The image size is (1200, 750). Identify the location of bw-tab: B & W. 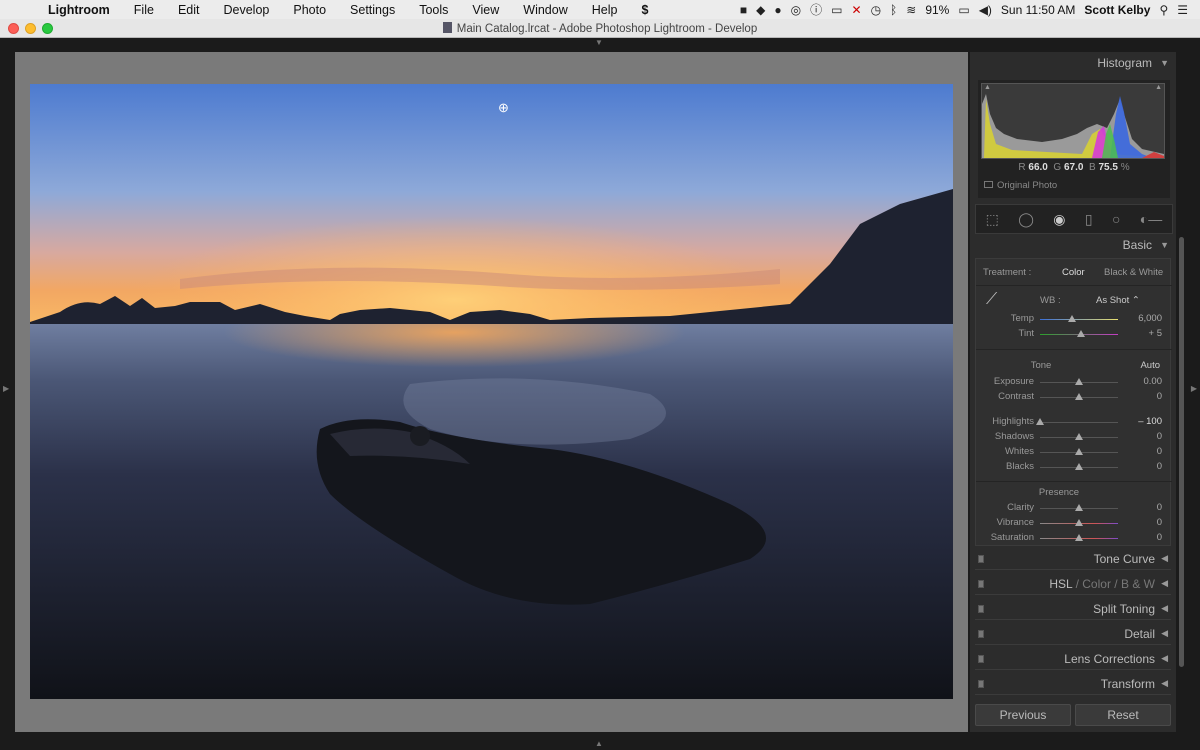
(1138, 584).